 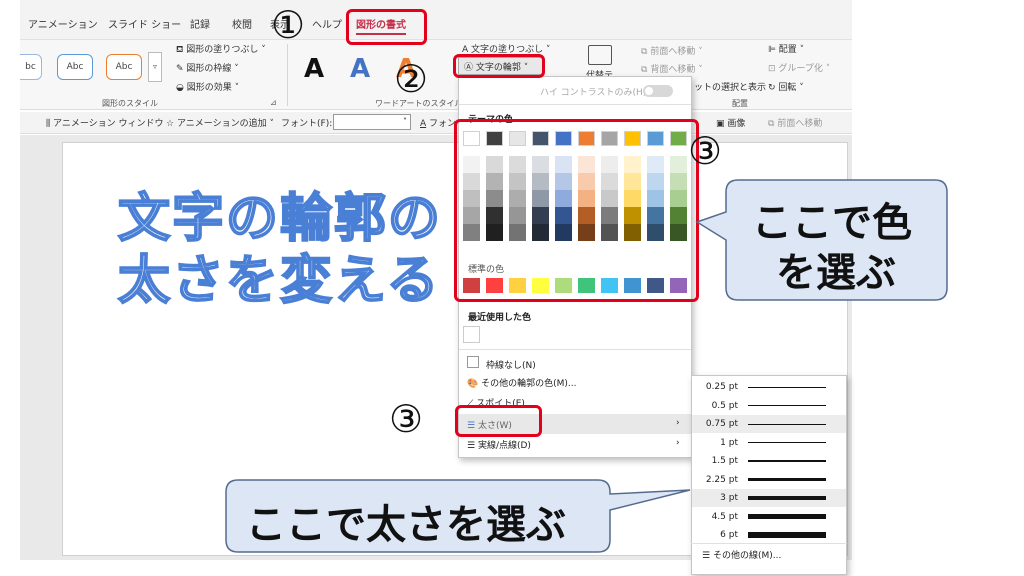 I want to click on dashes-item: ☰ 実線/点線(D), so click(x=499, y=444).